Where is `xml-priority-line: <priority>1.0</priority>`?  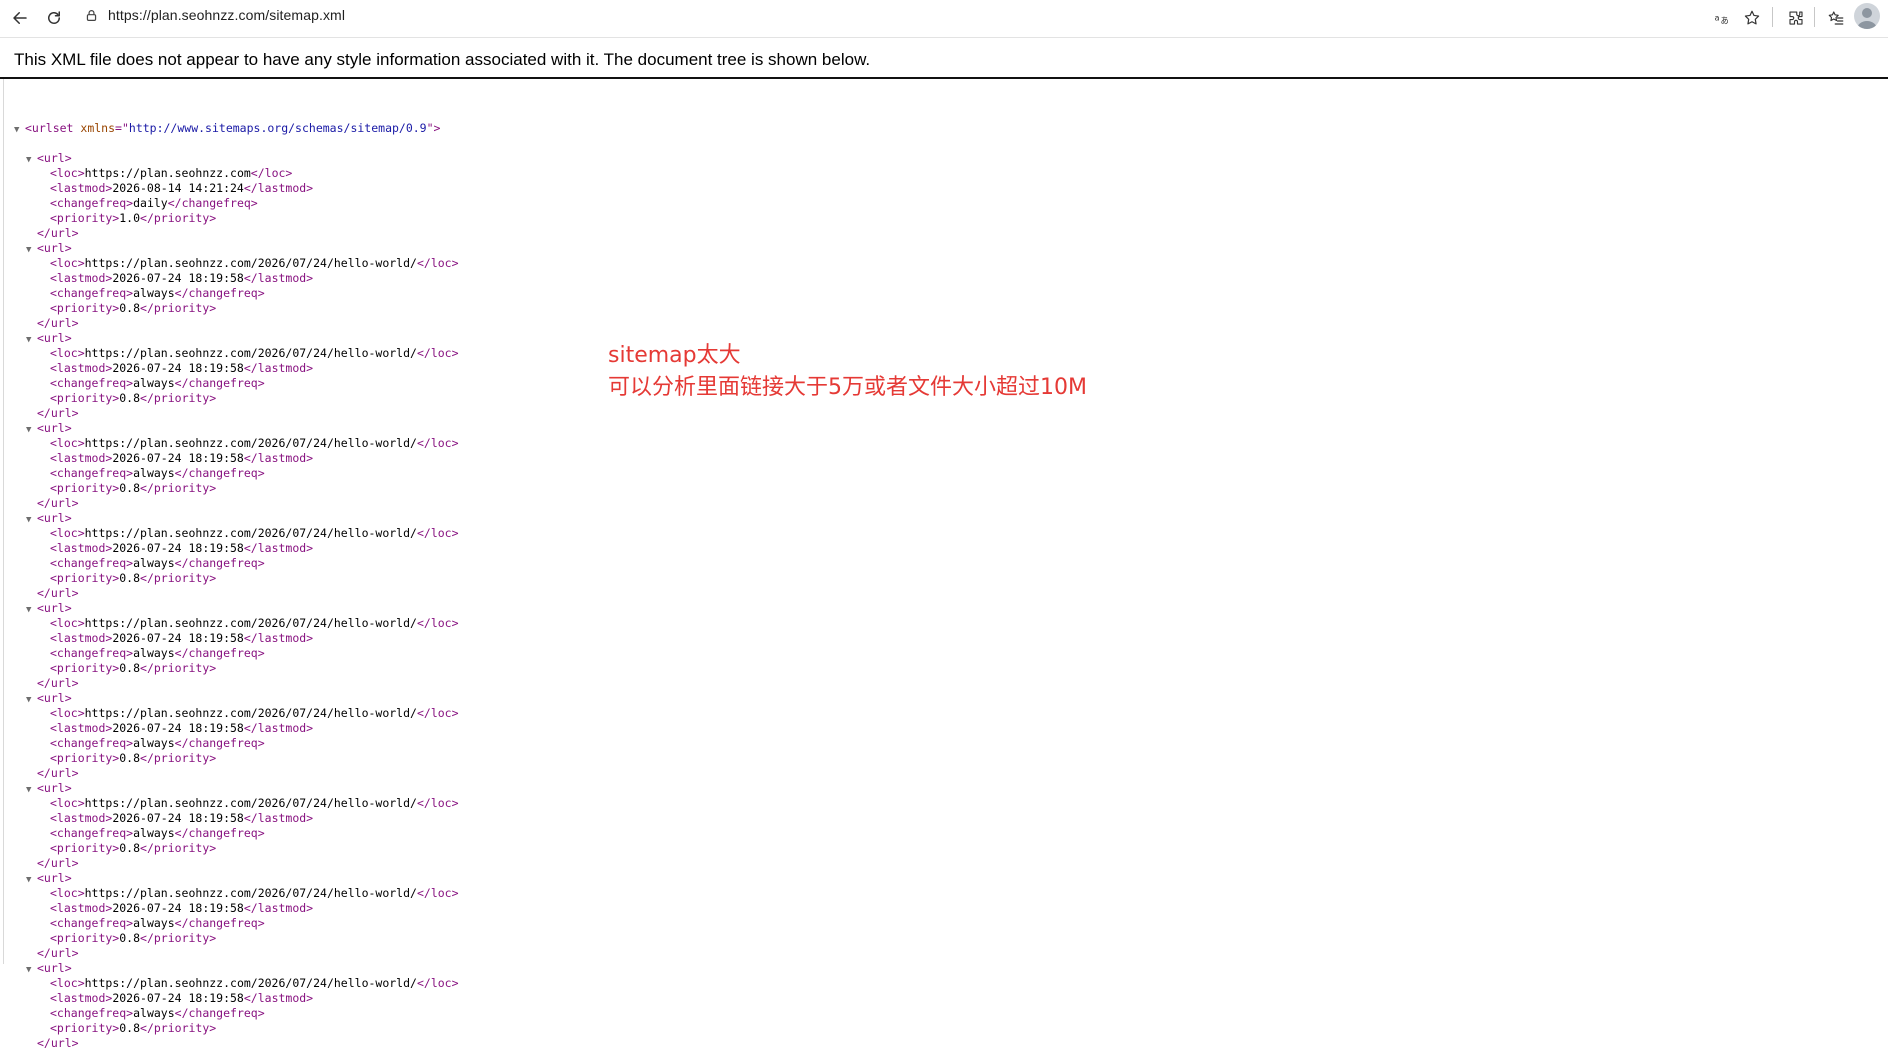
xml-priority-line: <priority>1.0</priority> is located at coordinates (133, 218).